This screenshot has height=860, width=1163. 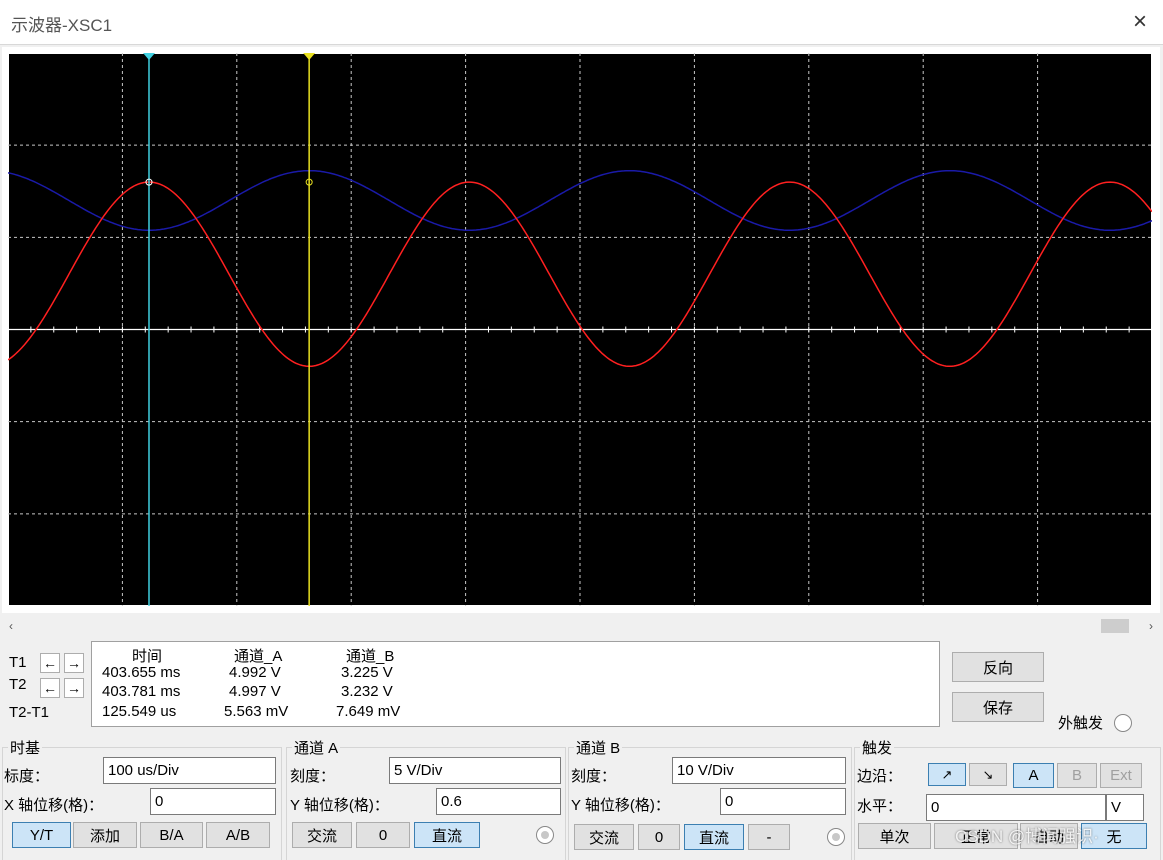 What do you see at coordinates (1114, 836) in the screenshot?
I see `none-trigger-button: 无` at bounding box center [1114, 836].